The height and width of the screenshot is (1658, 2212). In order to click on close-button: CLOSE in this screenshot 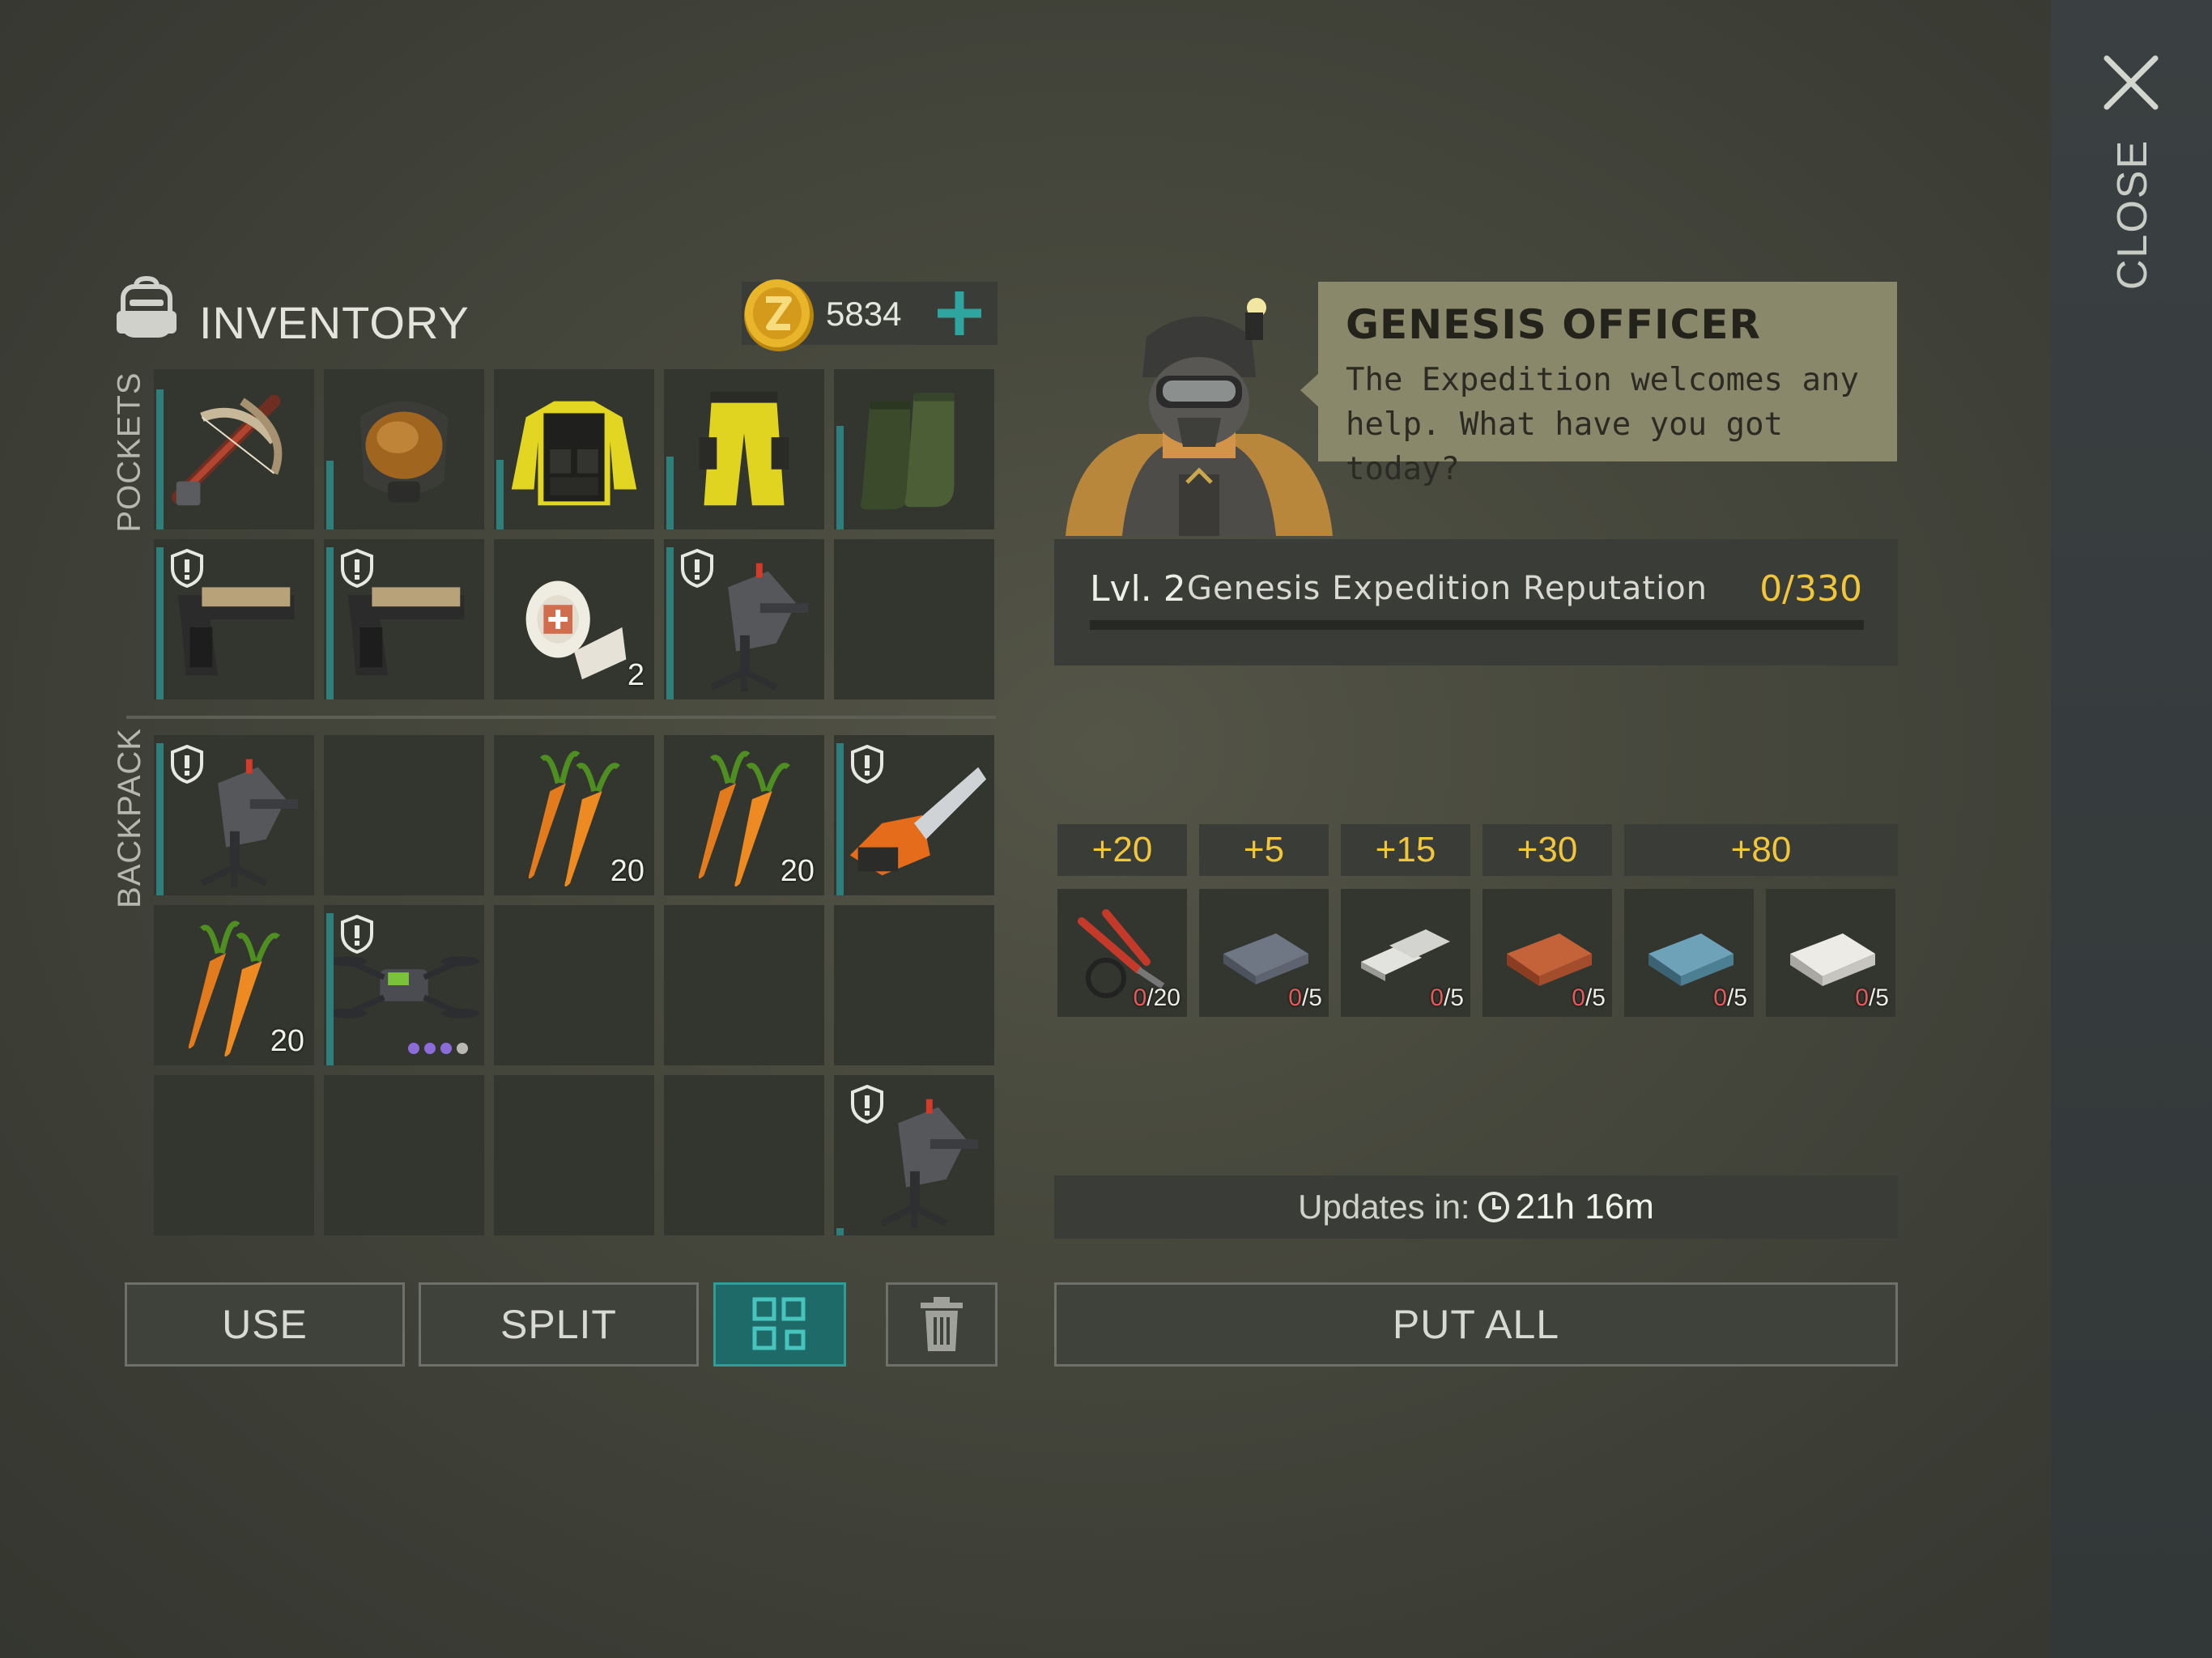, I will do `click(2132, 214)`.